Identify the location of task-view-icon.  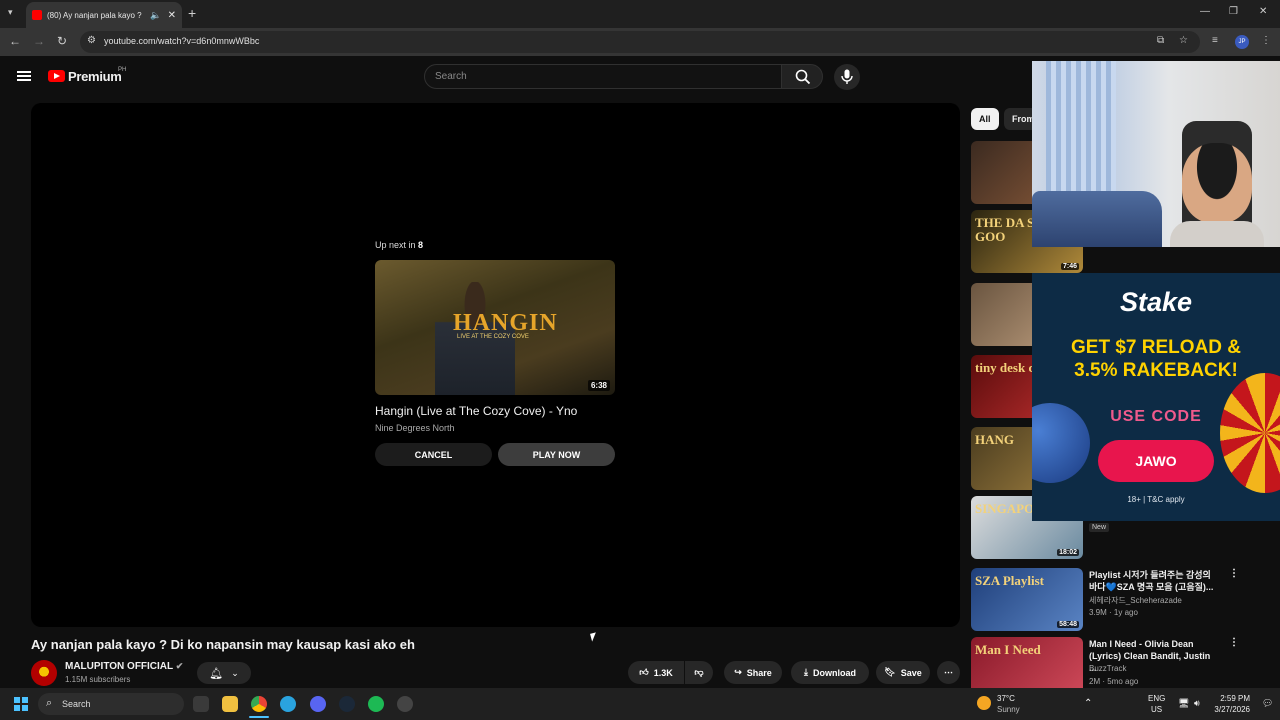
(201, 704).